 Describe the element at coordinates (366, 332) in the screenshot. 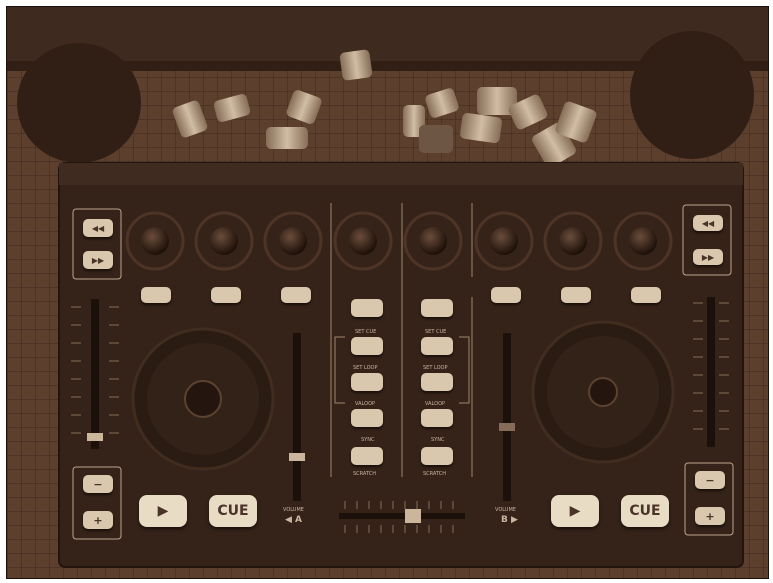

I see `left-set-cue-label: SET CUE` at that location.